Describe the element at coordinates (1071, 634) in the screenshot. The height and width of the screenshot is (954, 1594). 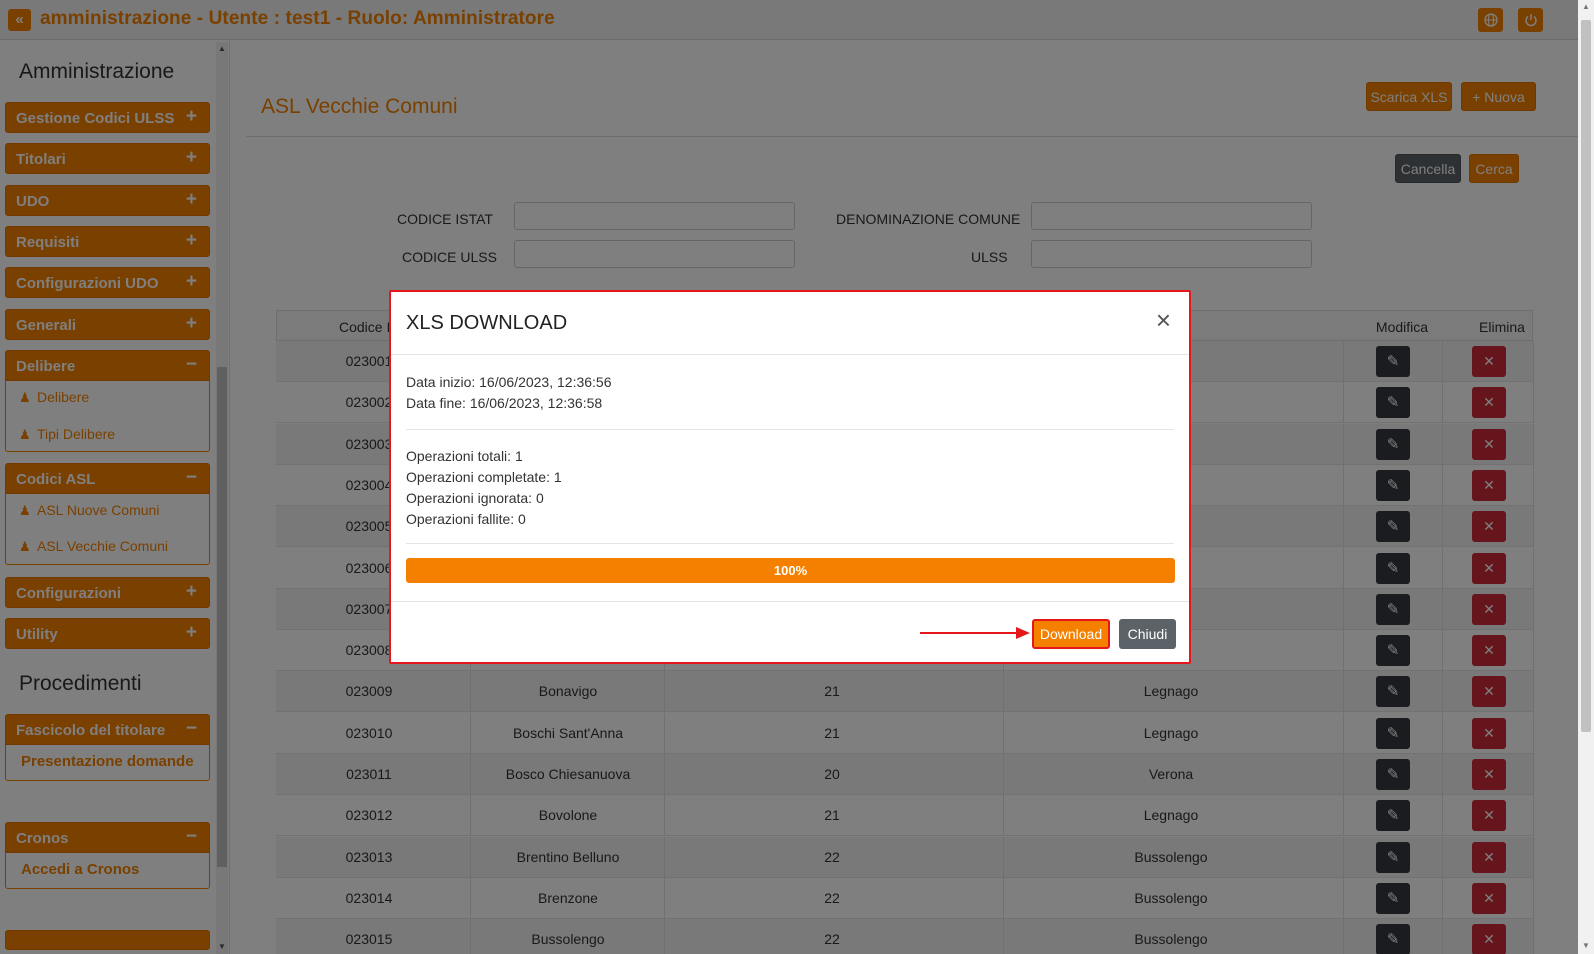
I see `download-button: Download` at that location.